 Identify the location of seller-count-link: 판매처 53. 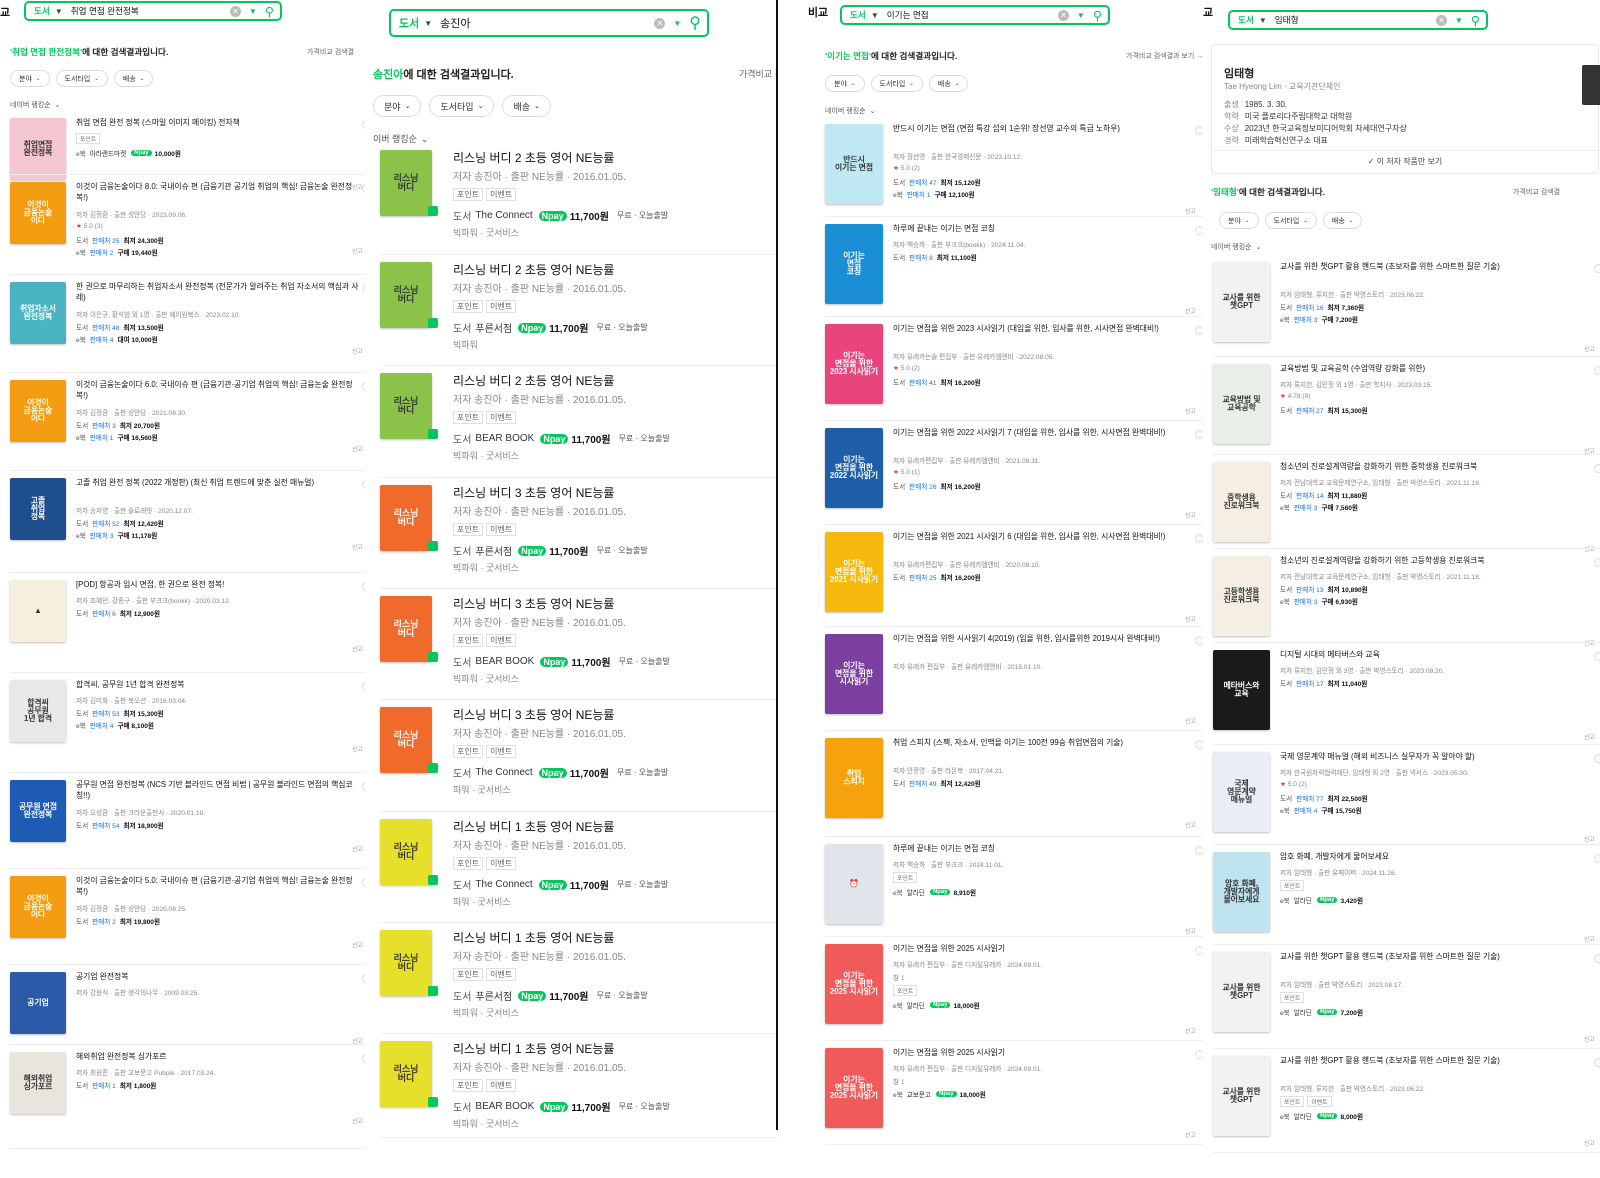
(105, 713).